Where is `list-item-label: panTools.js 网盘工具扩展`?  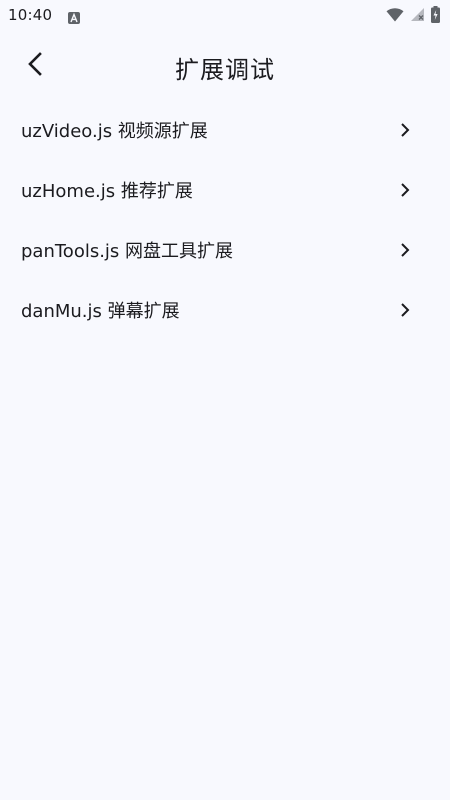 list-item-label: panTools.js 网盘工具扩展 is located at coordinates (127, 251).